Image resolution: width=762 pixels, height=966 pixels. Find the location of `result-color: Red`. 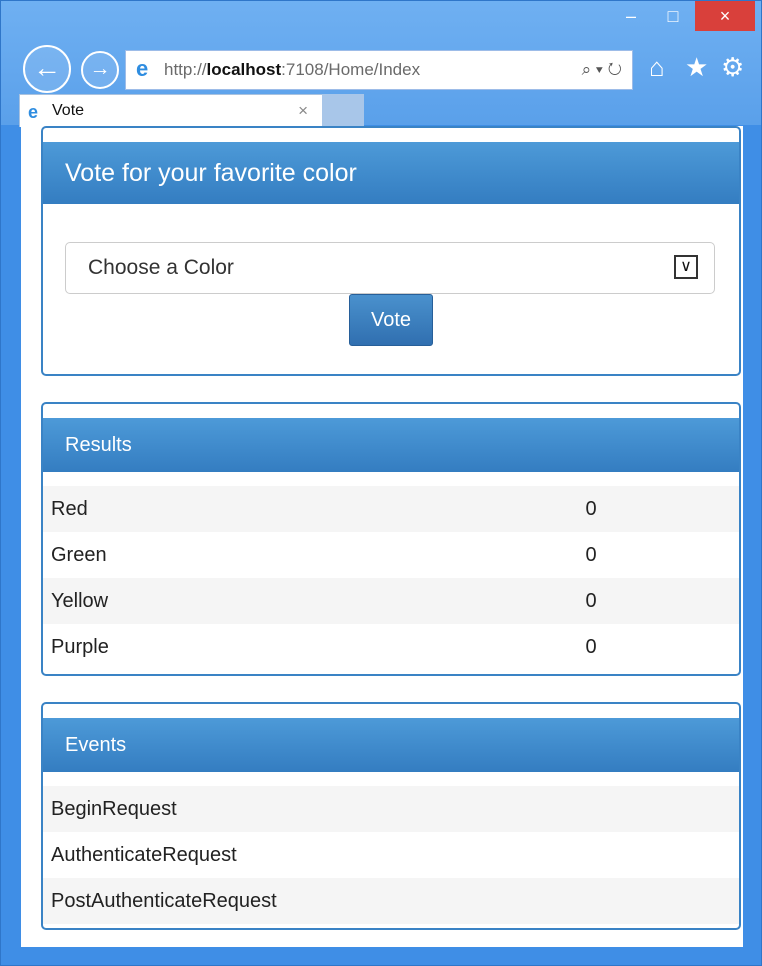

result-color: Red is located at coordinates (69, 508).